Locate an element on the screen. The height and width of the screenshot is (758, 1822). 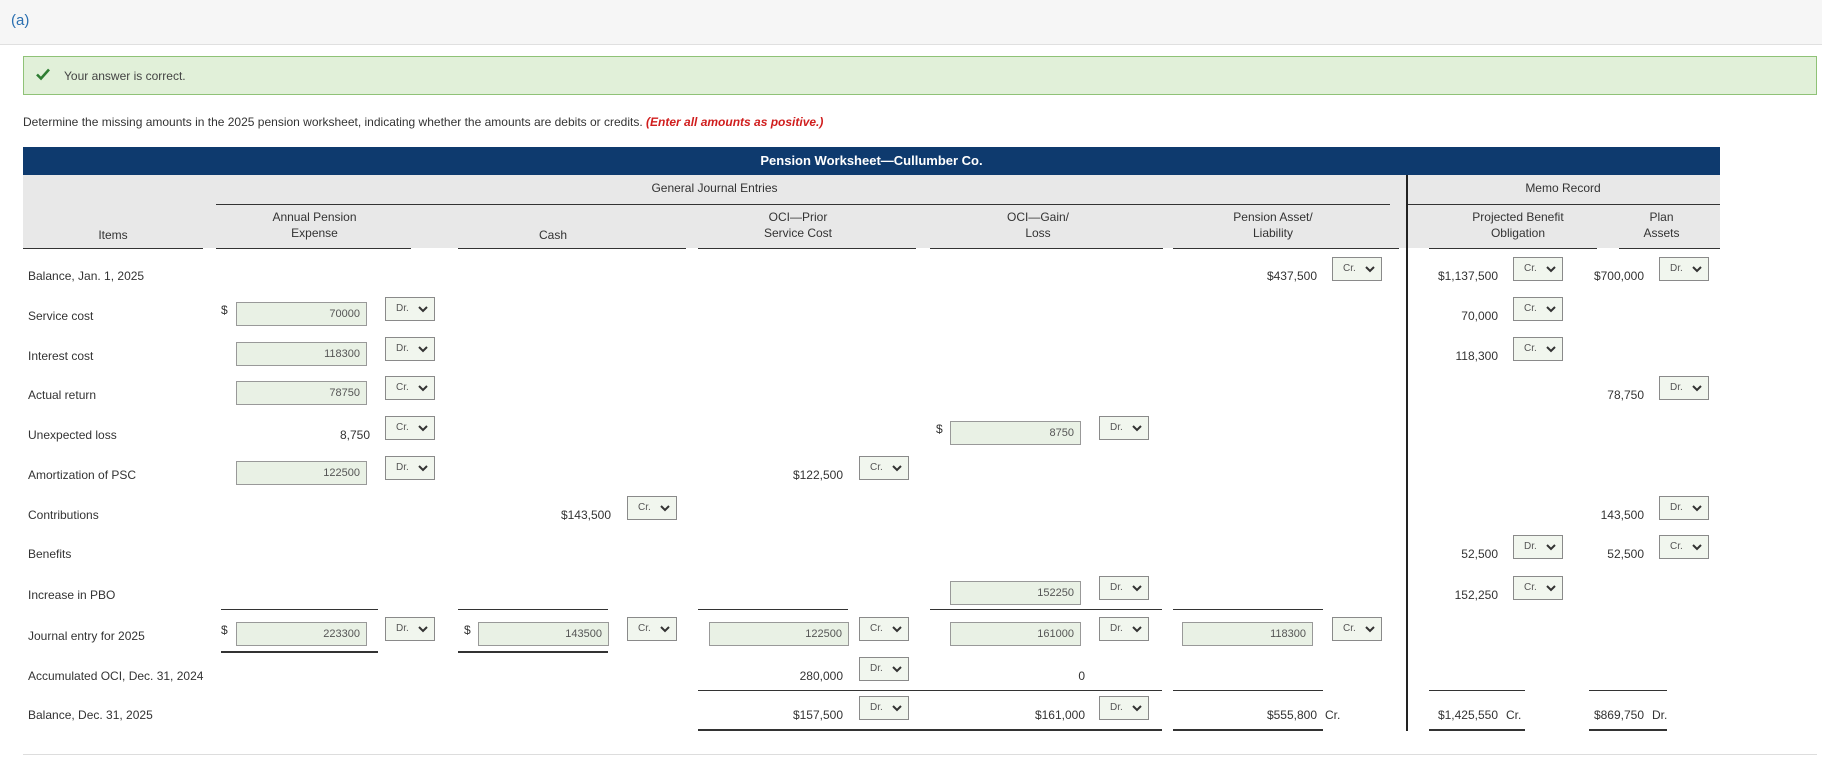
check-icon is located at coordinates (43, 74).